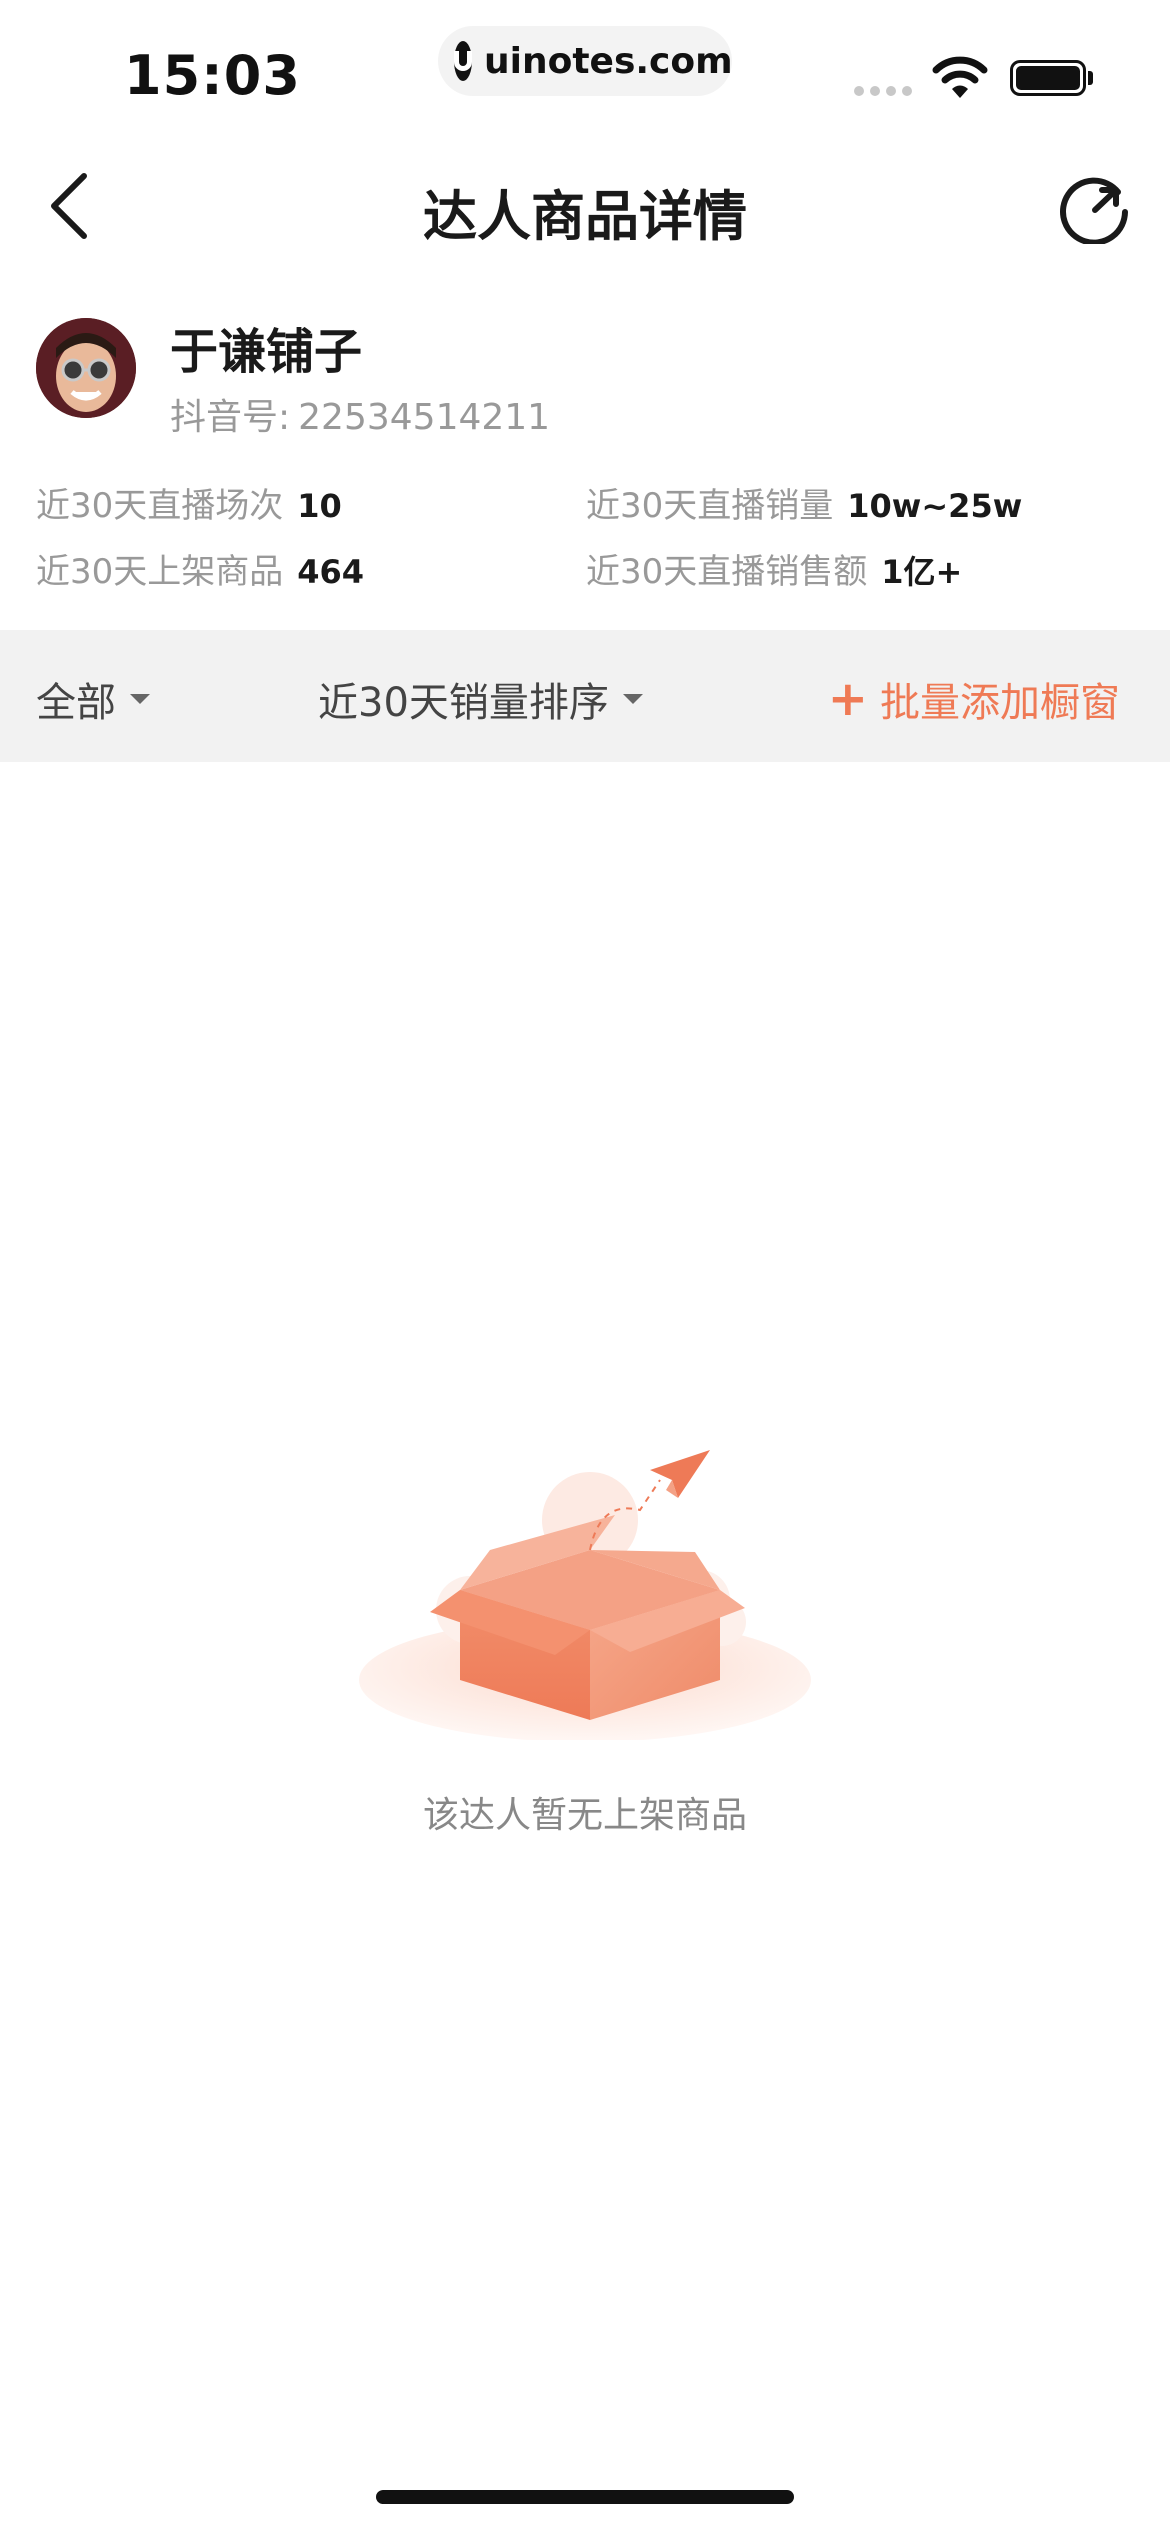 This screenshot has height=2532, width=1170. Describe the element at coordinates (935, 506) in the screenshot. I see `stat-value: 10w~25w` at that location.